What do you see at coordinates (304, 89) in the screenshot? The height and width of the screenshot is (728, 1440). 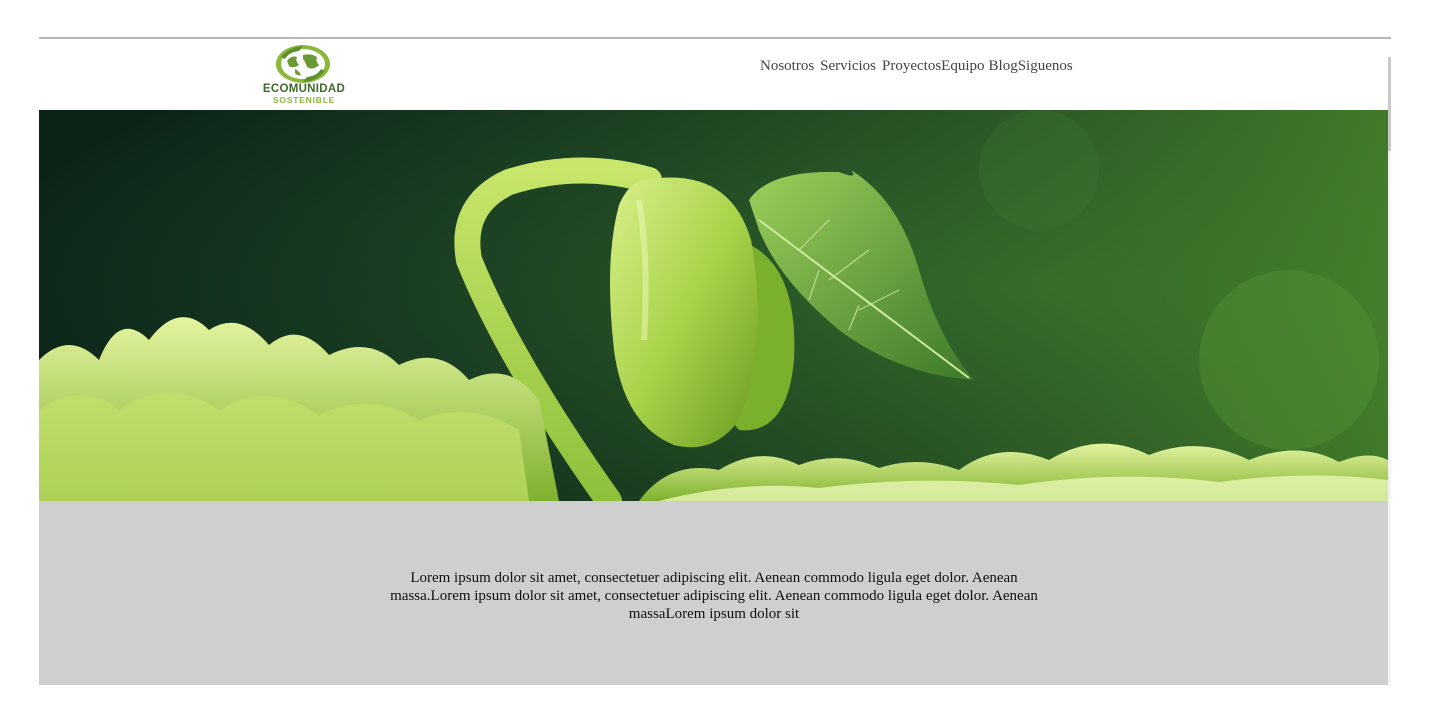 I see `logo-name-line1: ECOMUNIDAD` at bounding box center [304, 89].